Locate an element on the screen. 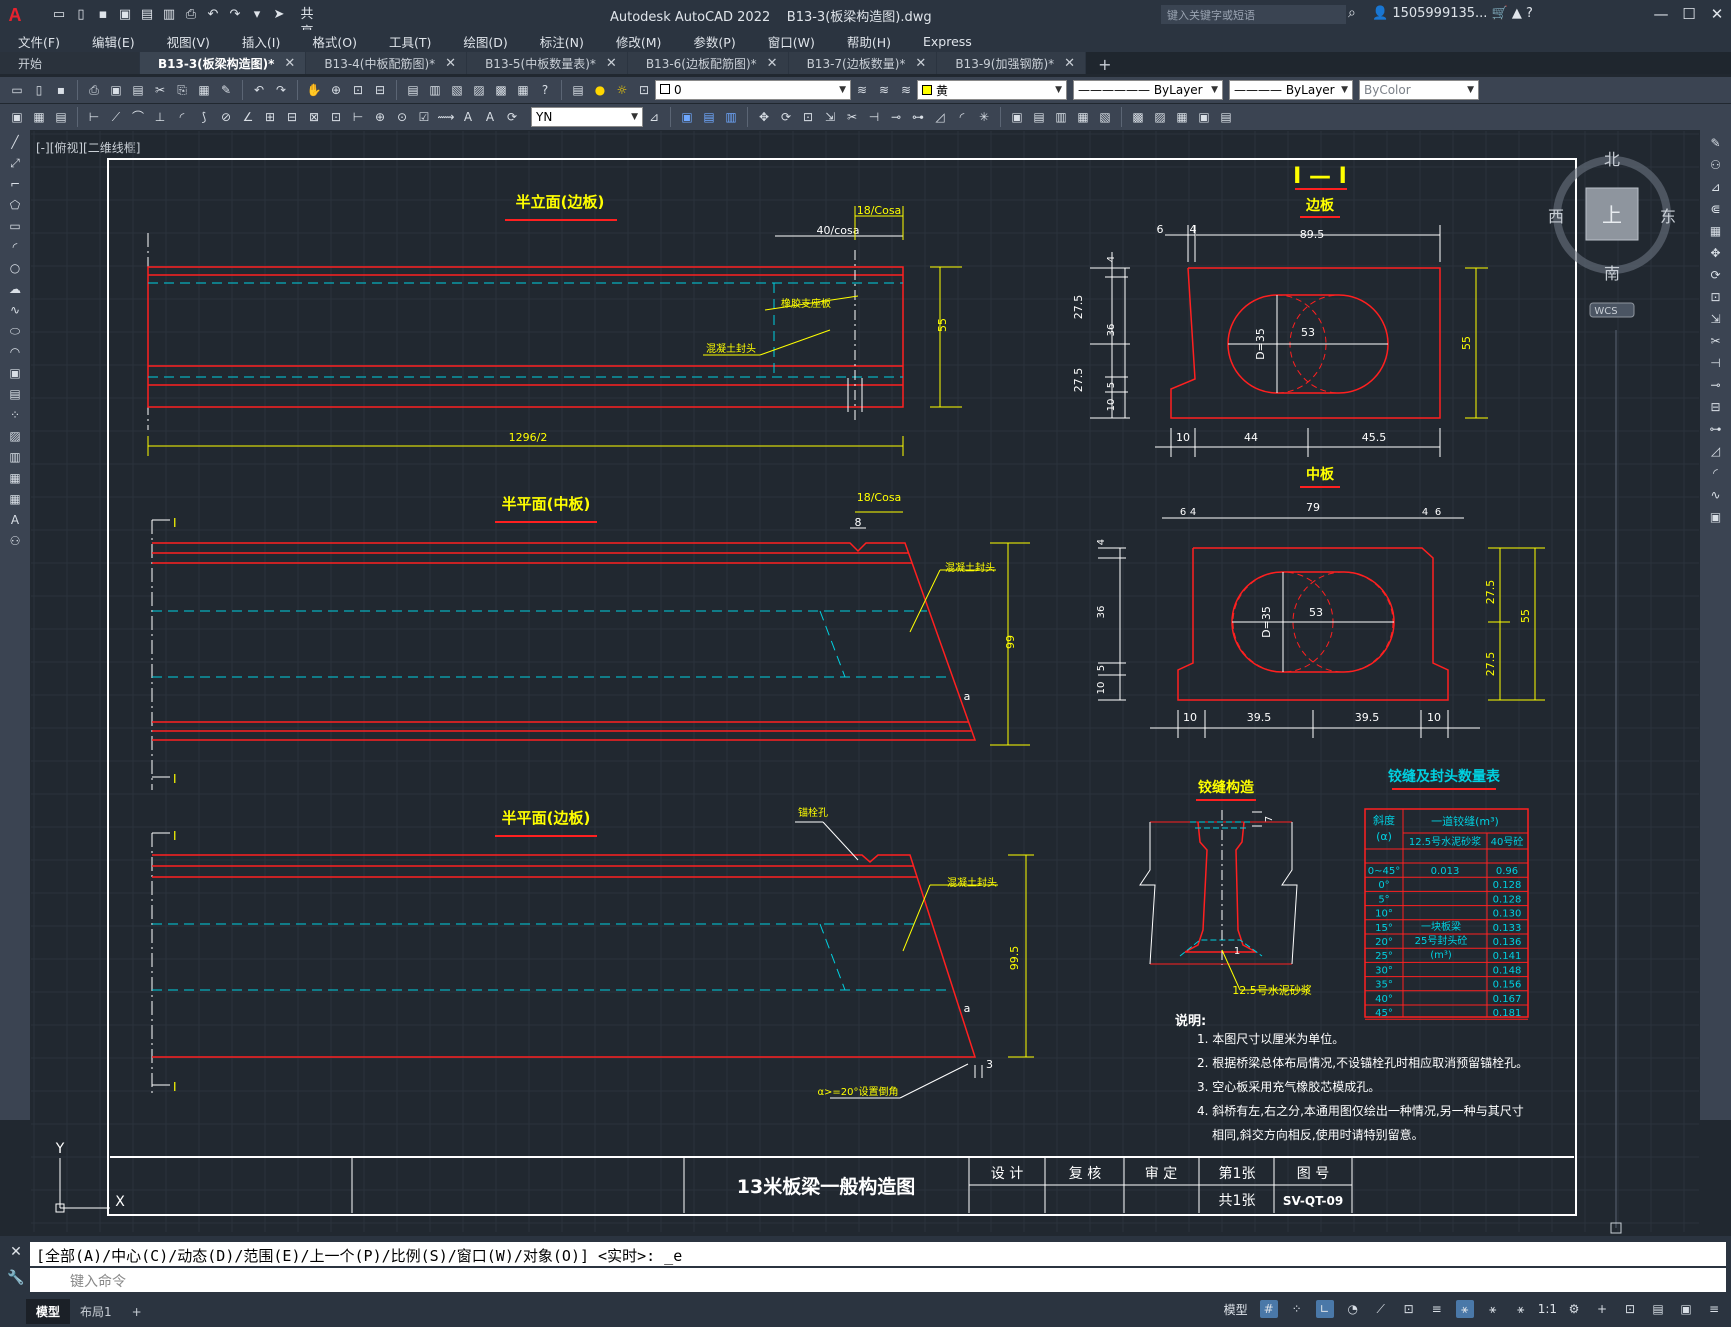 The image size is (1731, 1327). dim-4-mid-left: 4 is located at coordinates (1193, 512).